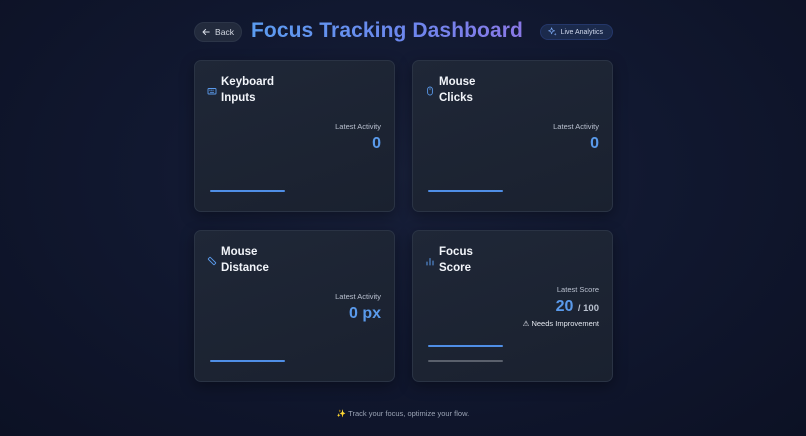 The width and height of the screenshot is (806, 436). What do you see at coordinates (430, 259) in the screenshot?
I see `bar-chart-icon` at bounding box center [430, 259].